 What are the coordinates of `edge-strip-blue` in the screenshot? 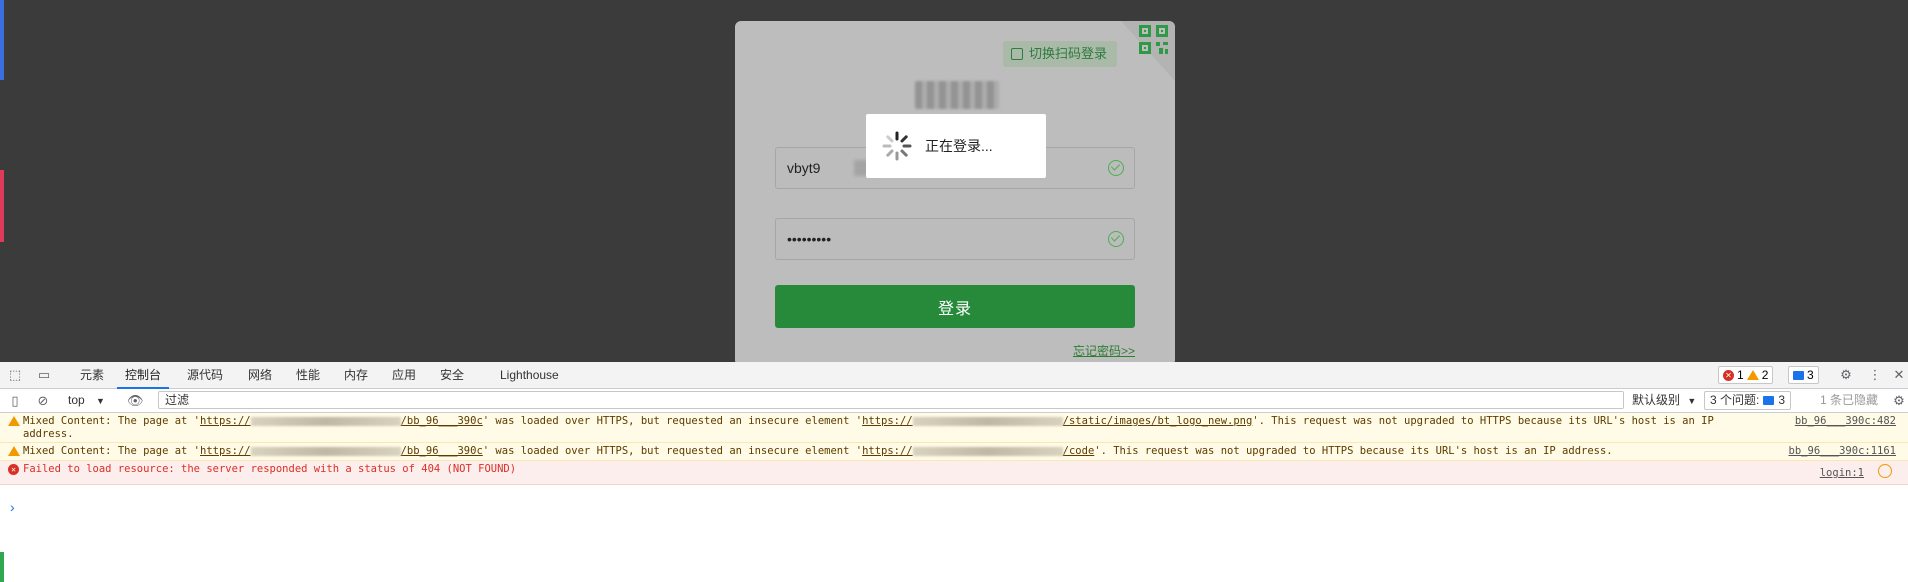 It's located at (2, 40).